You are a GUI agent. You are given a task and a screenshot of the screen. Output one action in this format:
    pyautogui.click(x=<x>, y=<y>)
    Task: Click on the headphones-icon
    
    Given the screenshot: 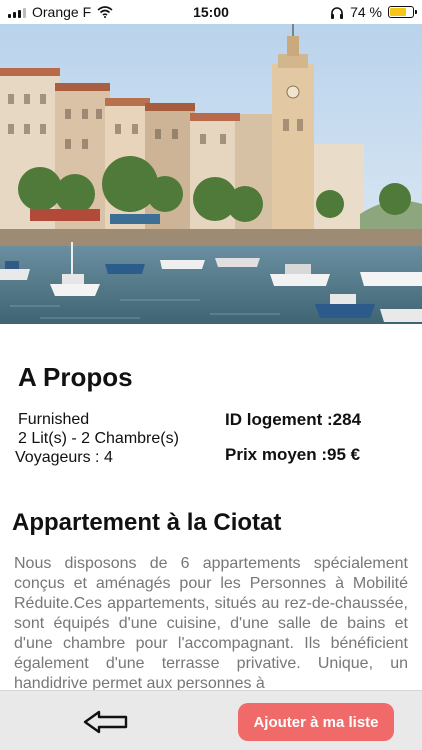 What is the action you would take?
    pyautogui.click(x=337, y=12)
    